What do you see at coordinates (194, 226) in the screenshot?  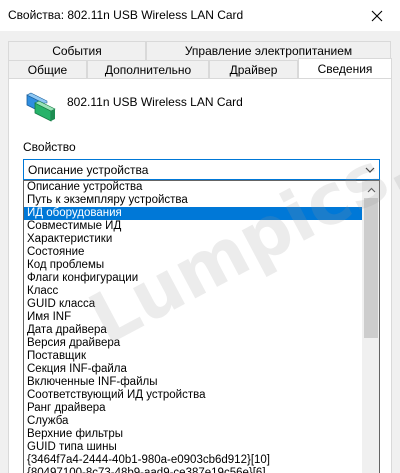 I see `dropdown-option: Совместимые ИД` at bounding box center [194, 226].